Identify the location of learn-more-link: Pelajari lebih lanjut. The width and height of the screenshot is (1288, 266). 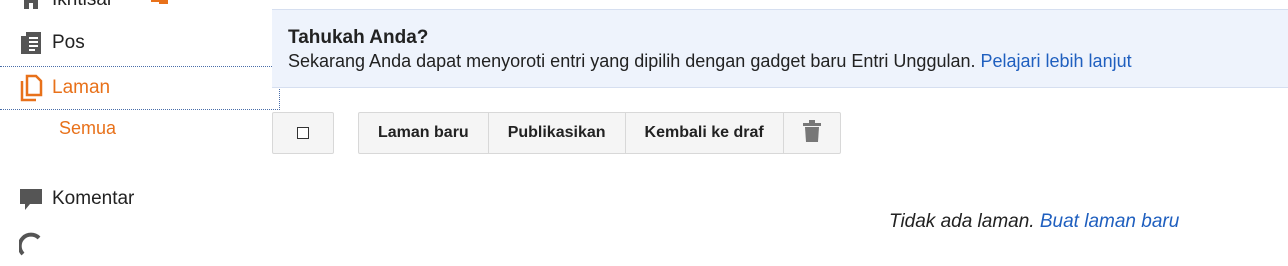
(1056, 61).